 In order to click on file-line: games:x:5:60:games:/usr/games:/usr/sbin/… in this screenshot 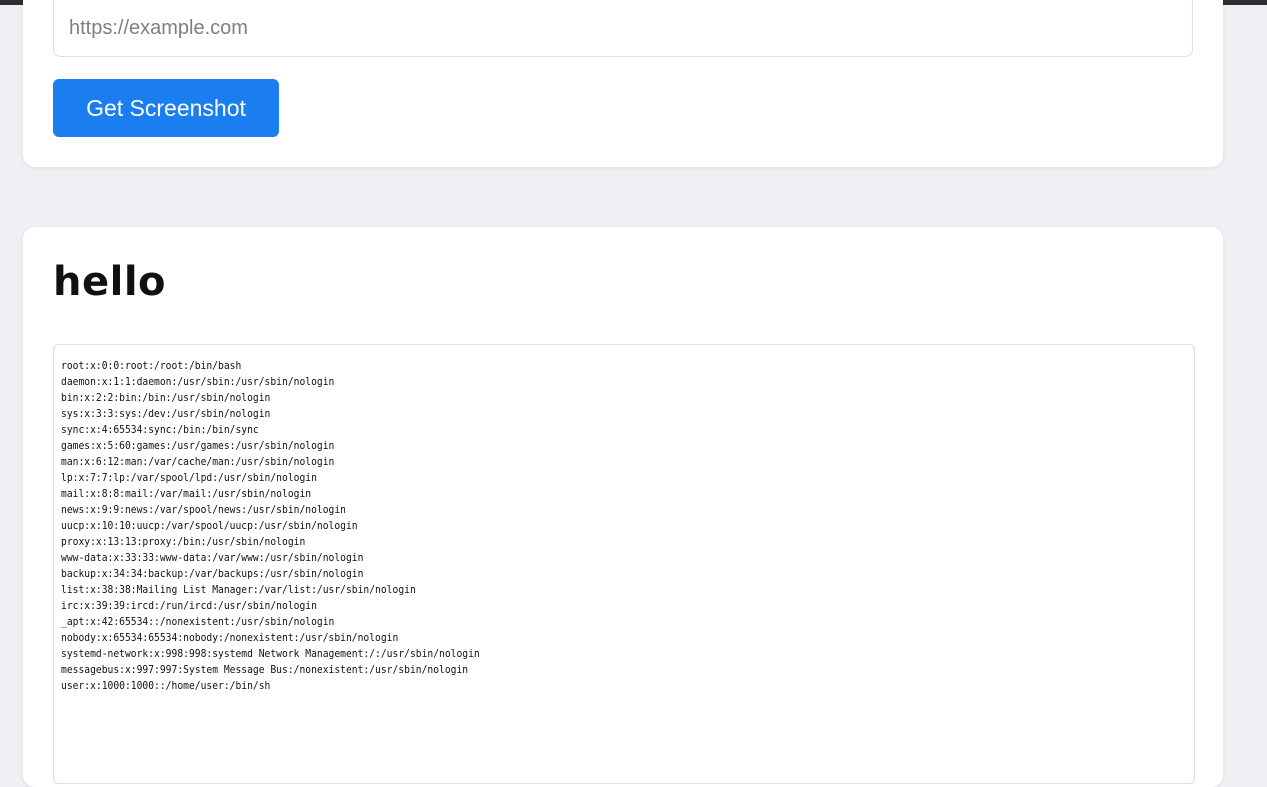, I will do `click(198, 446)`.